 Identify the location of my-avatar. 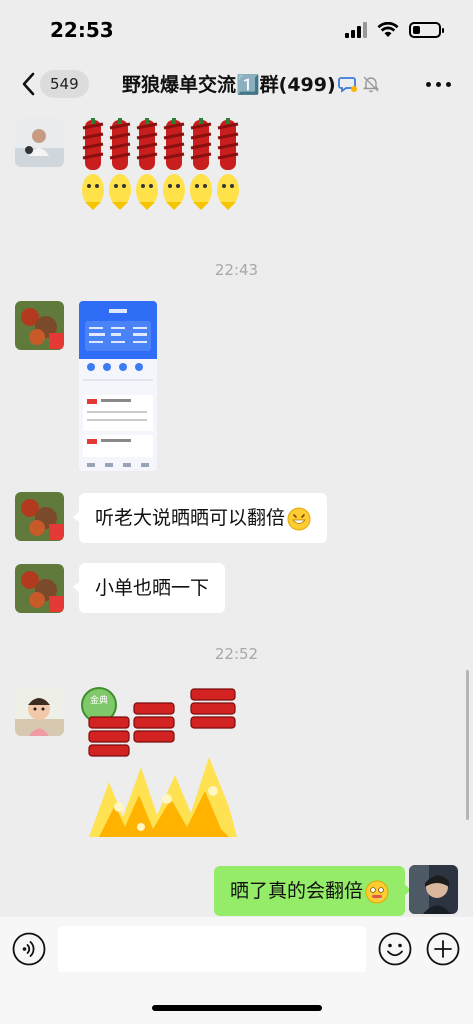
(433, 889).